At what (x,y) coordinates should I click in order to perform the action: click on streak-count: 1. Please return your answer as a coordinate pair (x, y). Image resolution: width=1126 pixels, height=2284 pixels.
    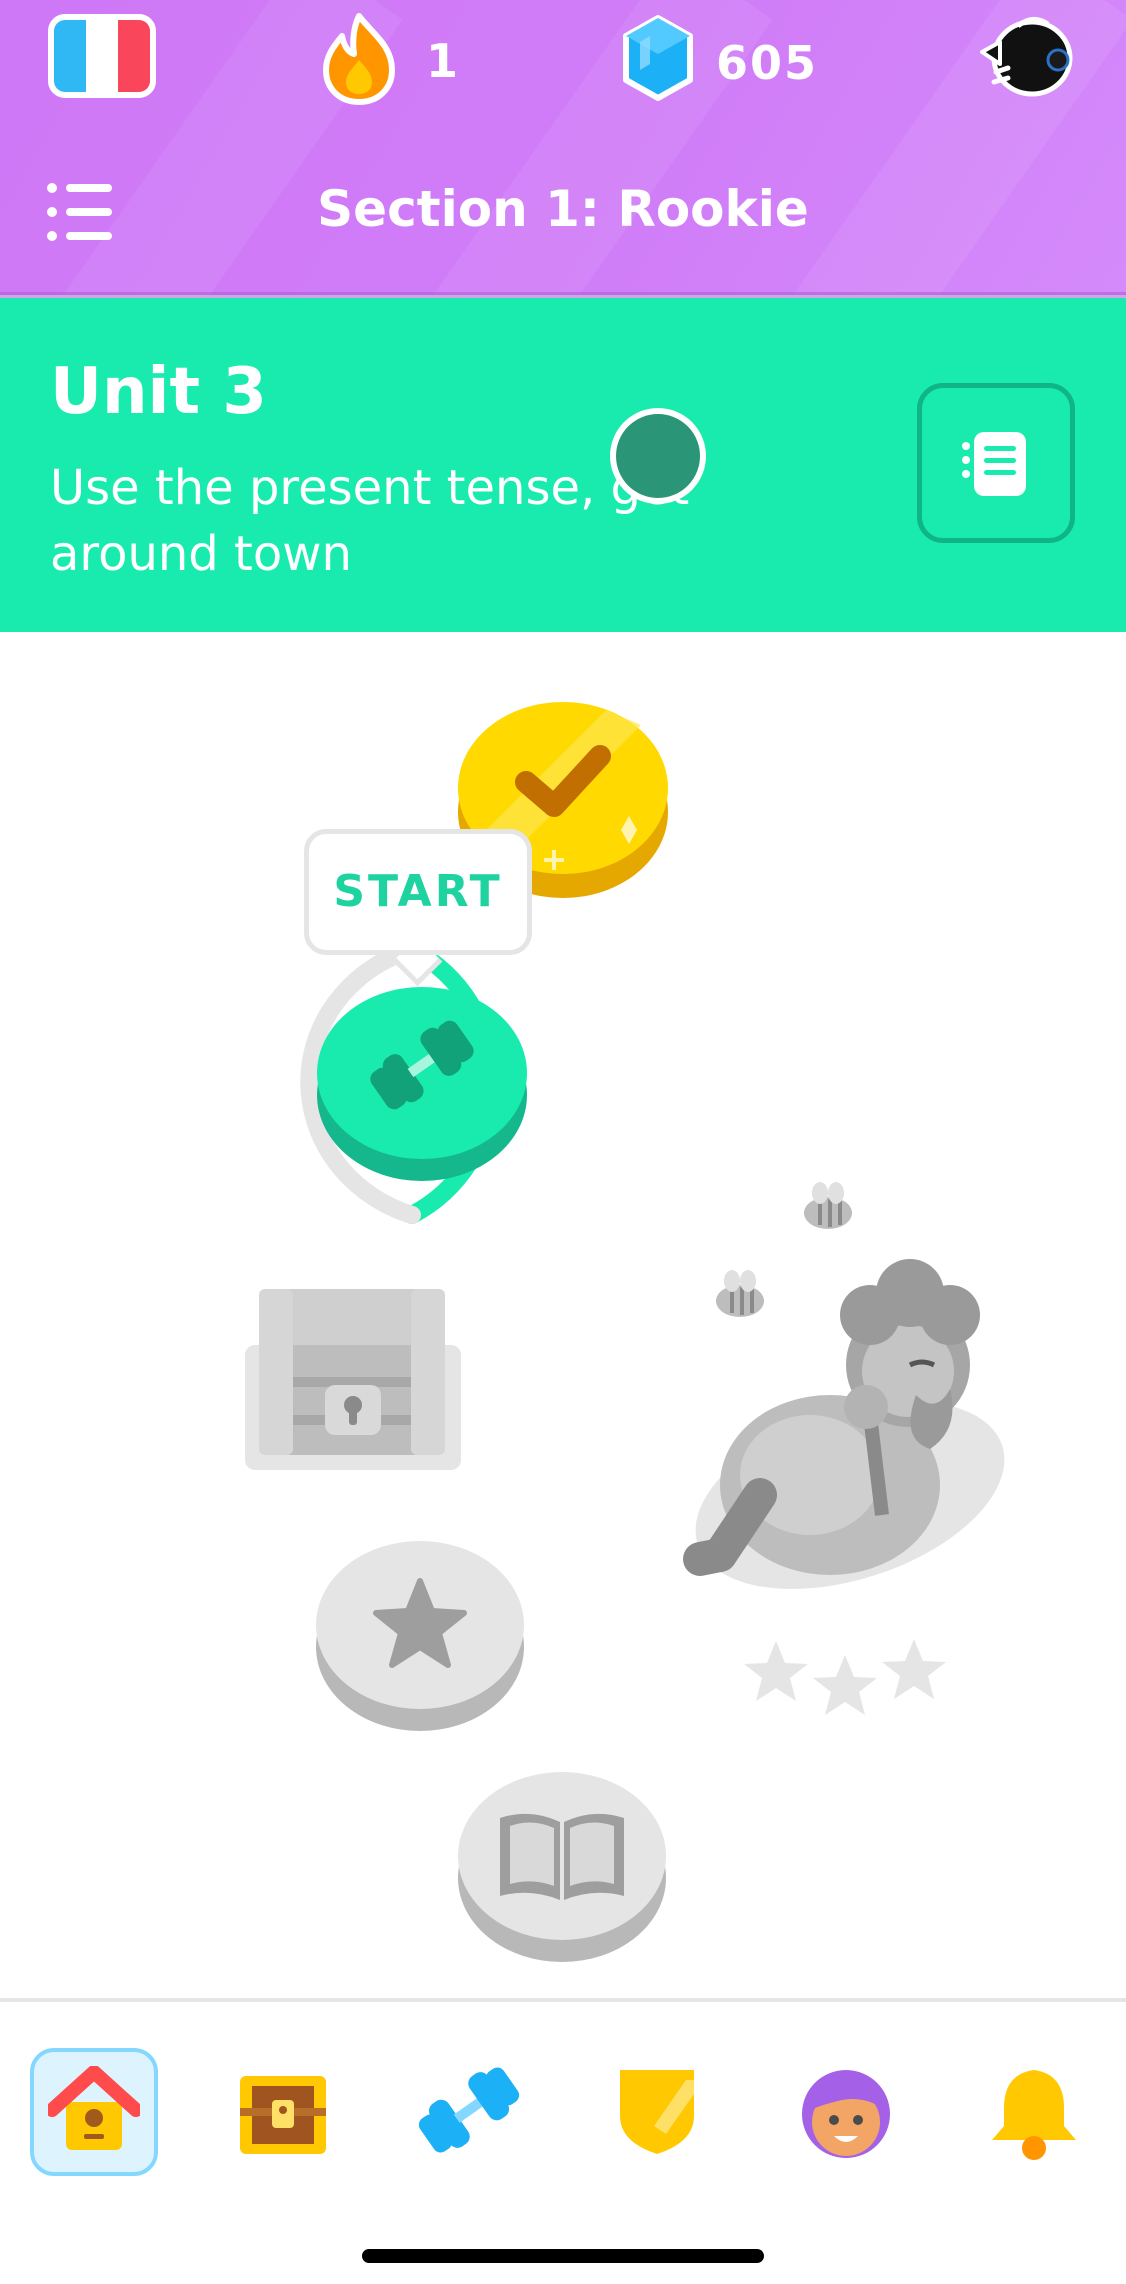
    Looking at the image, I should click on (443, 61).